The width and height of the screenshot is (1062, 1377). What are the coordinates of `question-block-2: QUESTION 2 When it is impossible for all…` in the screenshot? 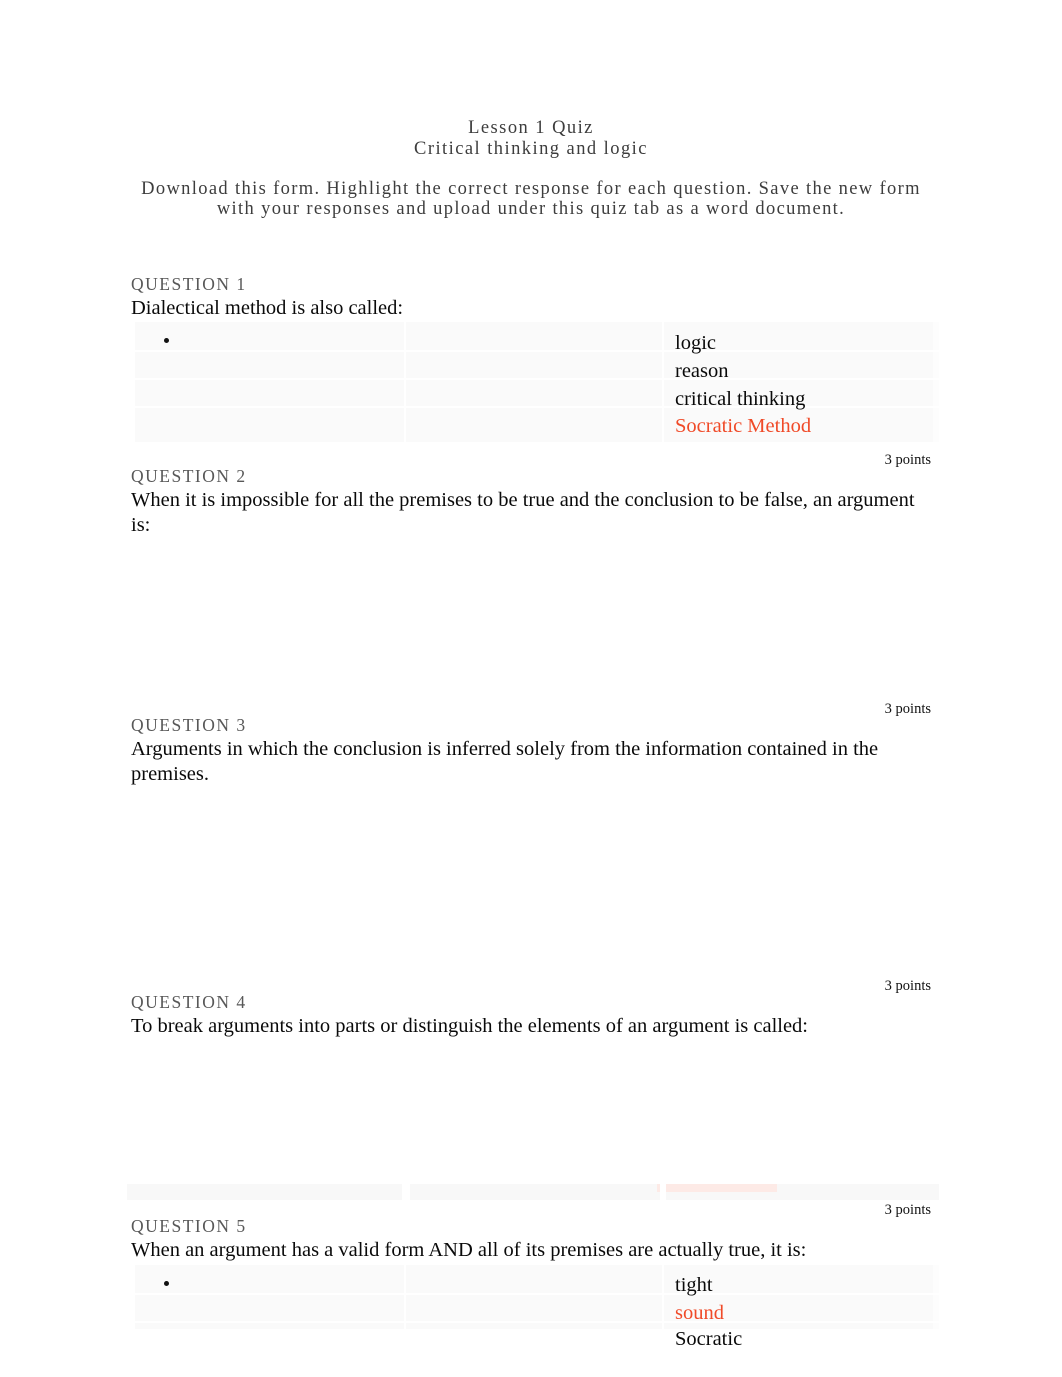 It's located at (531, 501).